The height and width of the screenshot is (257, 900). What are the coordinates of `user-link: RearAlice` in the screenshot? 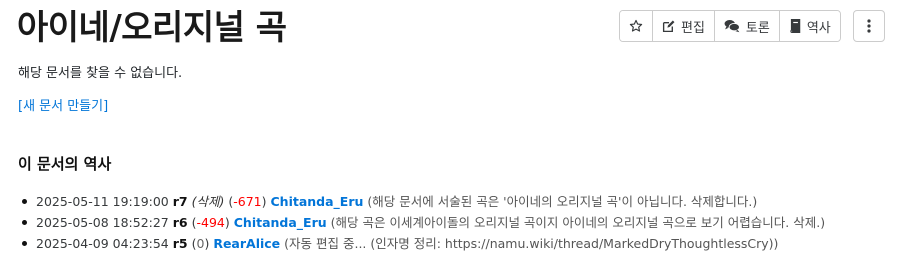 It's located at (246, 243).